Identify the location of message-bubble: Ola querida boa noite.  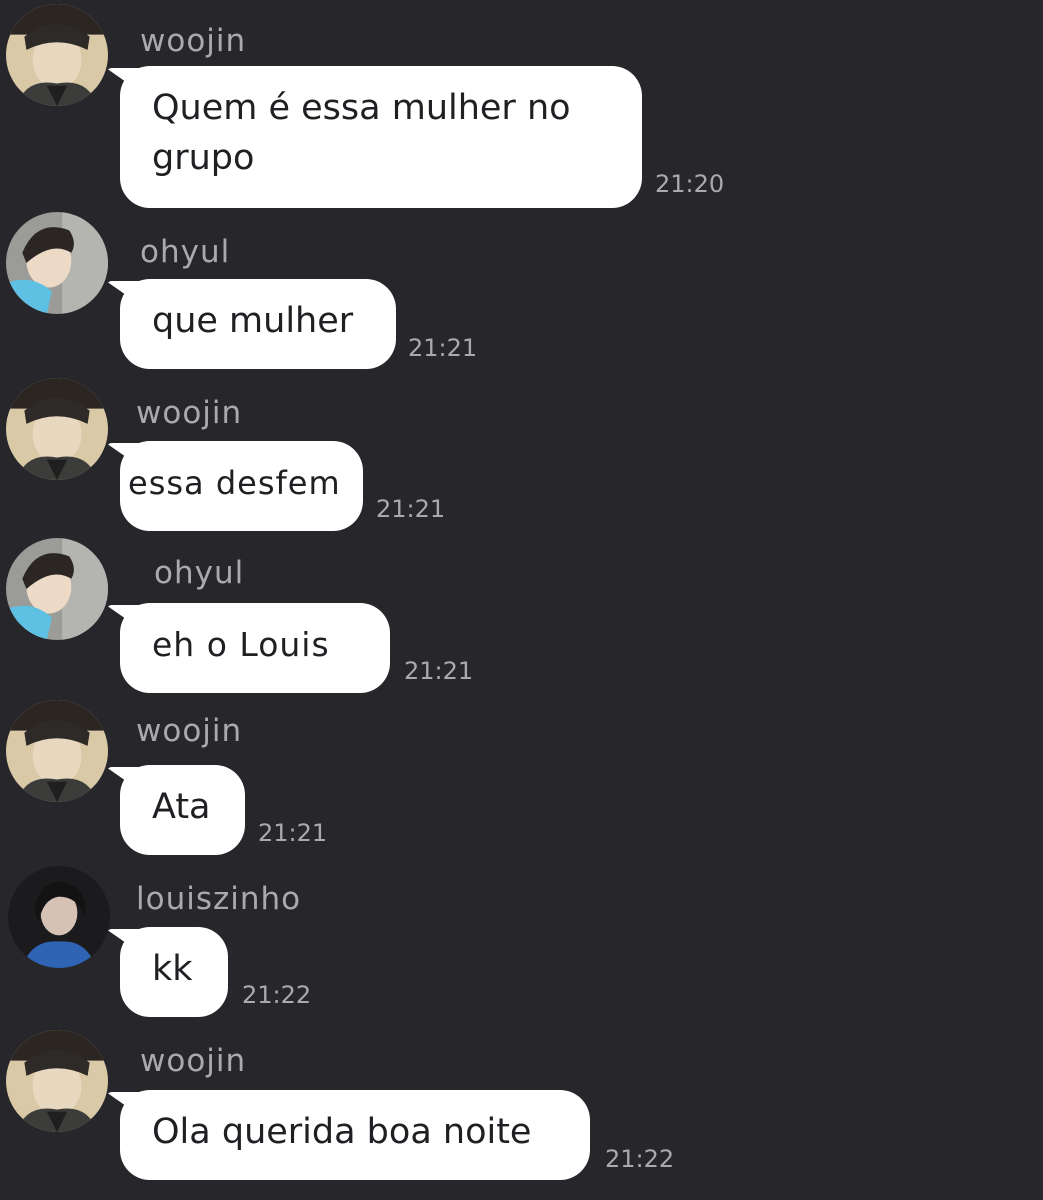
(355, 1135).